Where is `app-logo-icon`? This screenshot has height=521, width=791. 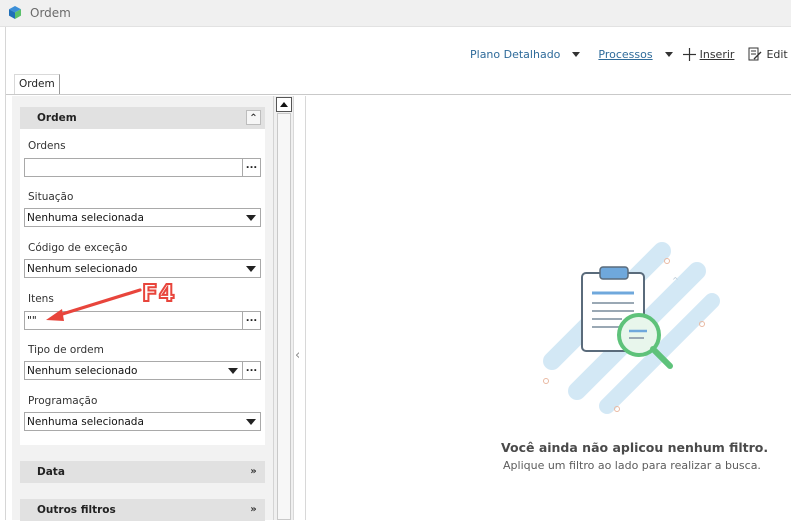
app-logo-icon is located at coordinates (15, 12).